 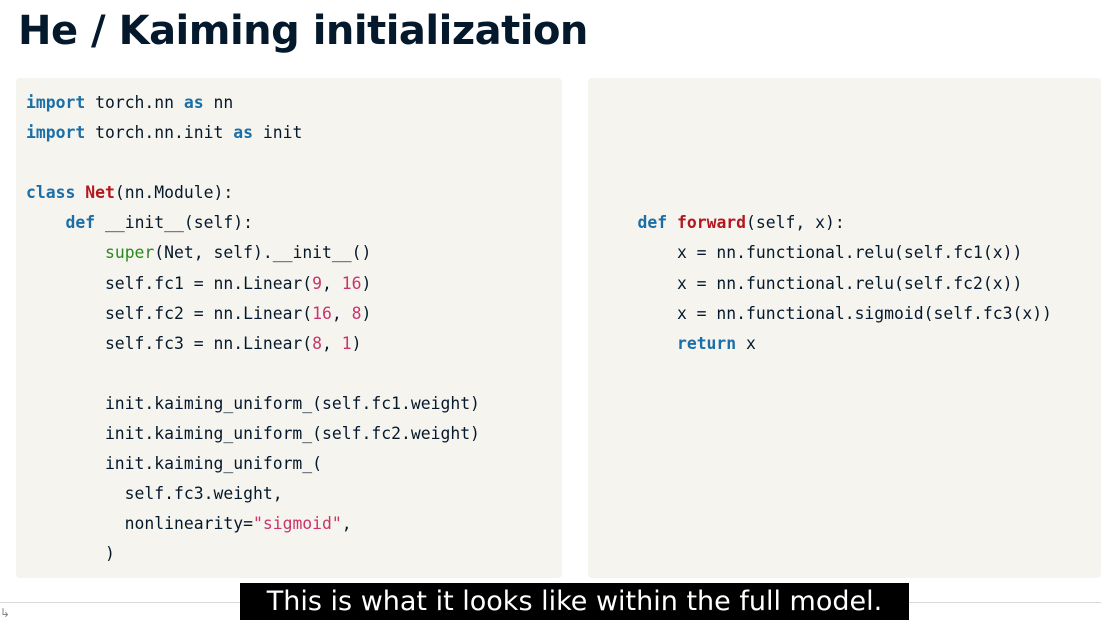 I want to click on code-line: self.fc1 = nn.Linear(9, 16), so click(x=253, y=284).